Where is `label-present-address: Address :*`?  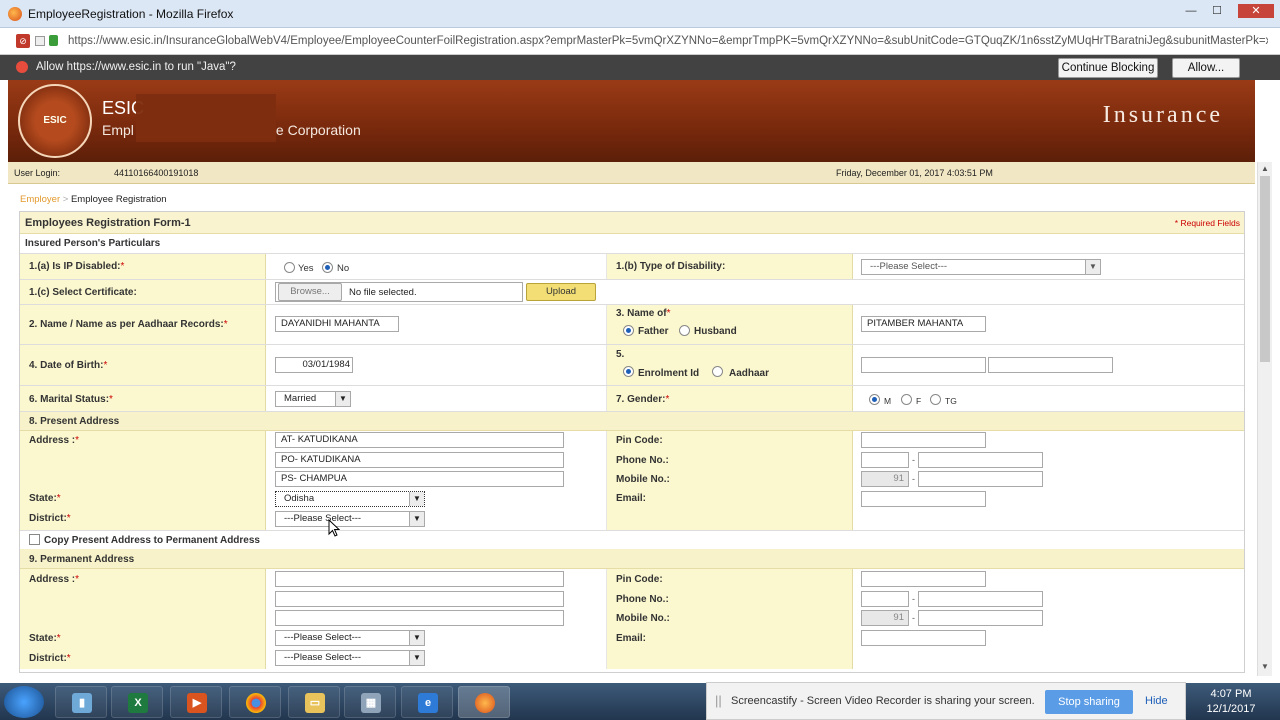 label-present-address: Address :* is located at coordinates (54, 440).